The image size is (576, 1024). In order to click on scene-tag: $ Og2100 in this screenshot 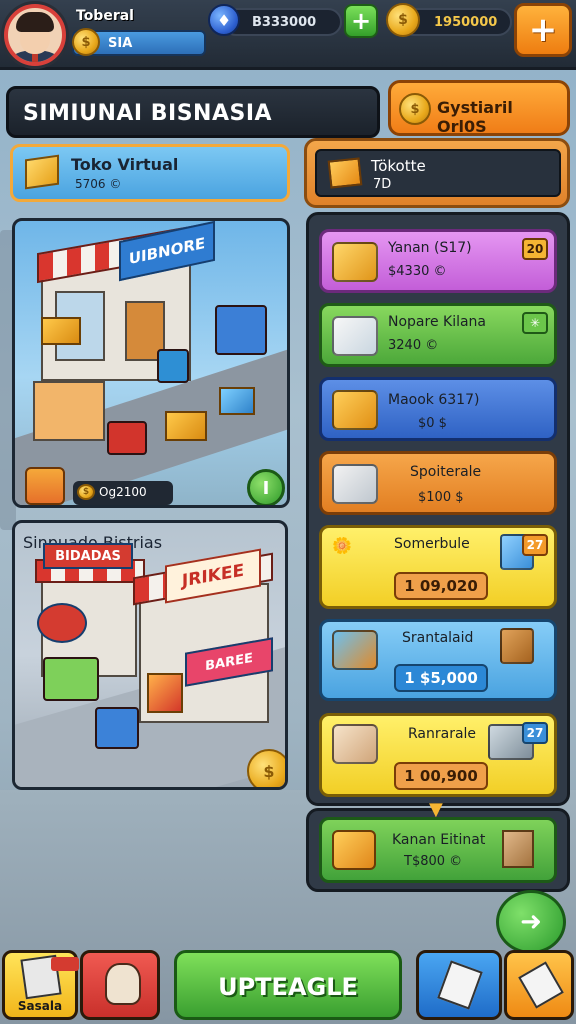, I will do `click(123, 493)`.